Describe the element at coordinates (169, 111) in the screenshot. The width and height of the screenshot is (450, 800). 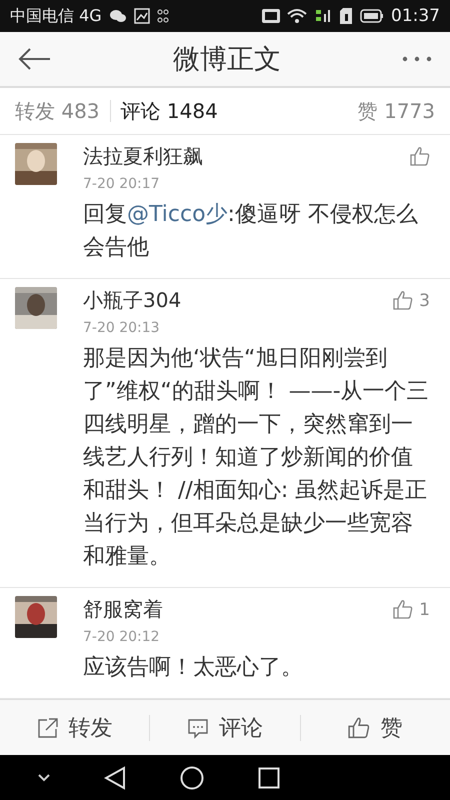
I see `tab: 评论 1484` at that location.